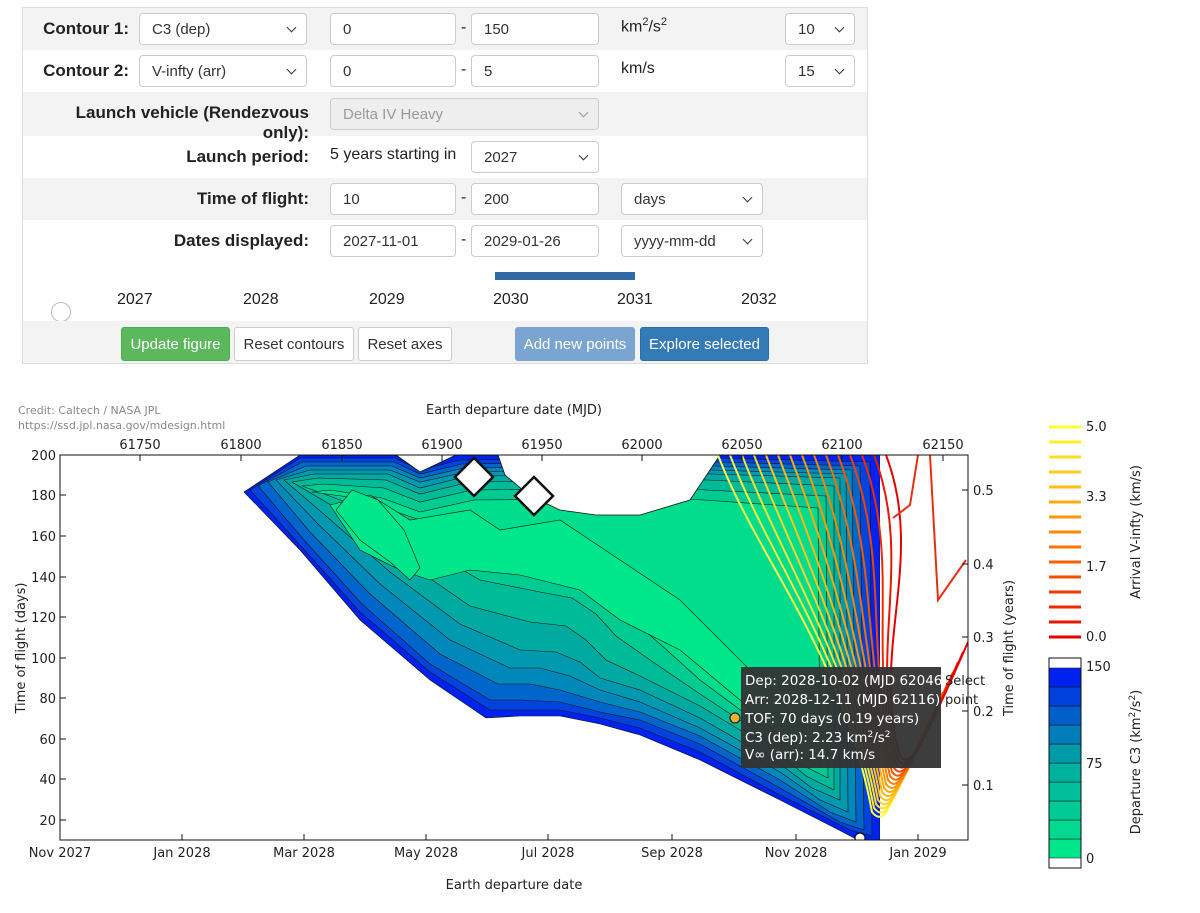  What do you see at coordinates (846, 681) in the screenshot?
I see `tooltip-dep: Dep: 2028-10-02 (MJD 62046)` at bounding box center [846, 681].